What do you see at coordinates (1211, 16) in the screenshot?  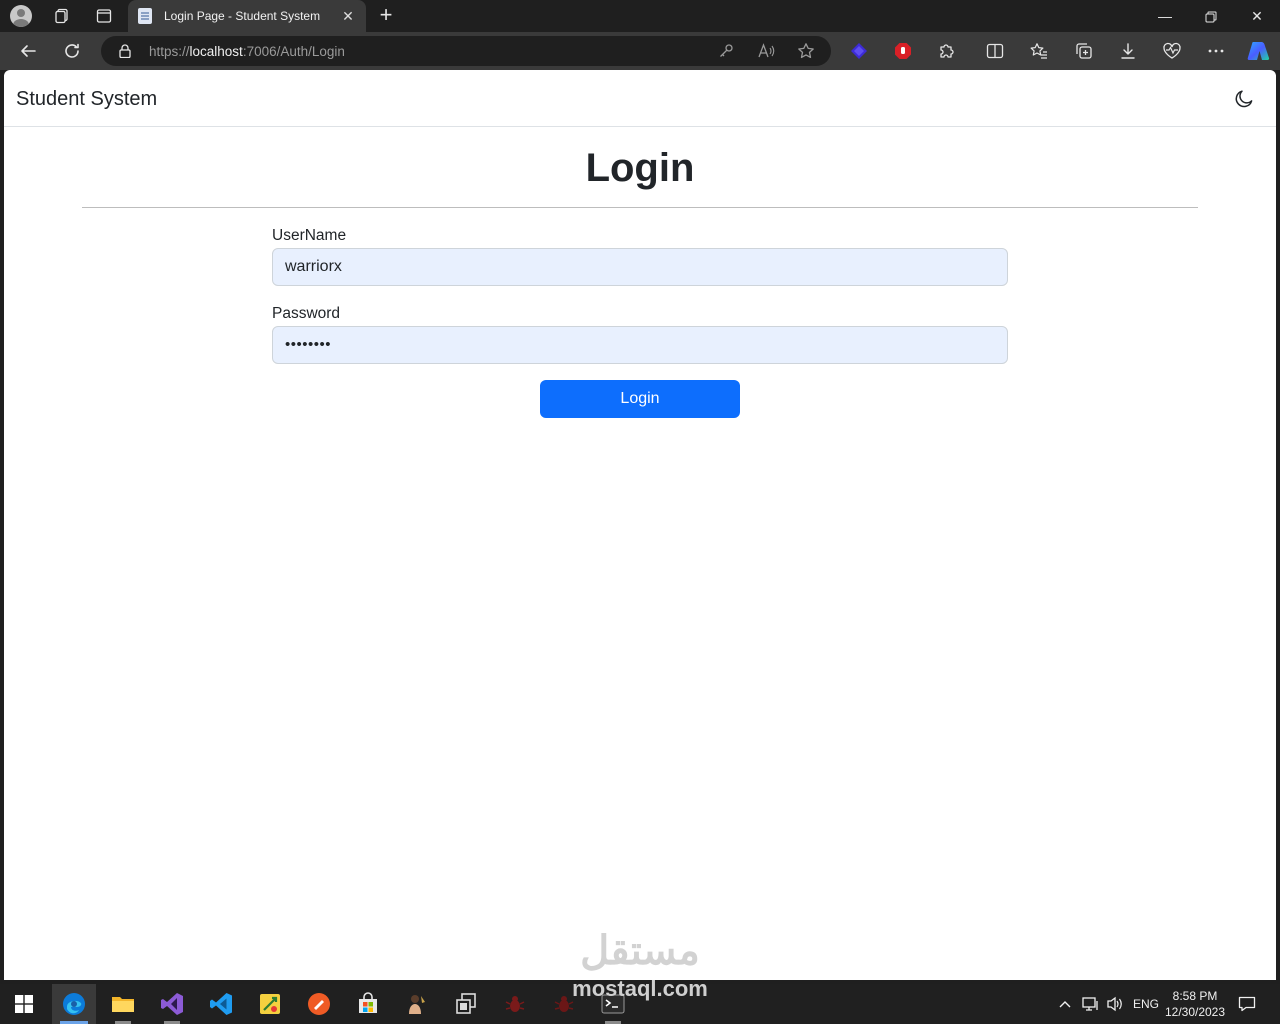 I see `restore-icon` at bounding box center [1211, 16].